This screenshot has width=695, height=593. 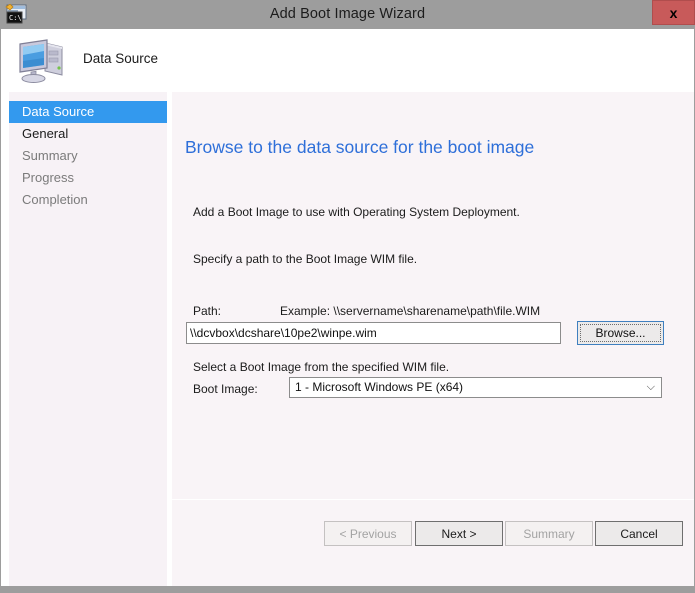 What do you see at coordinates (88, 134) in the screenshot?
I see `sidebar-item-general: General` at bounding box center [88, 134].